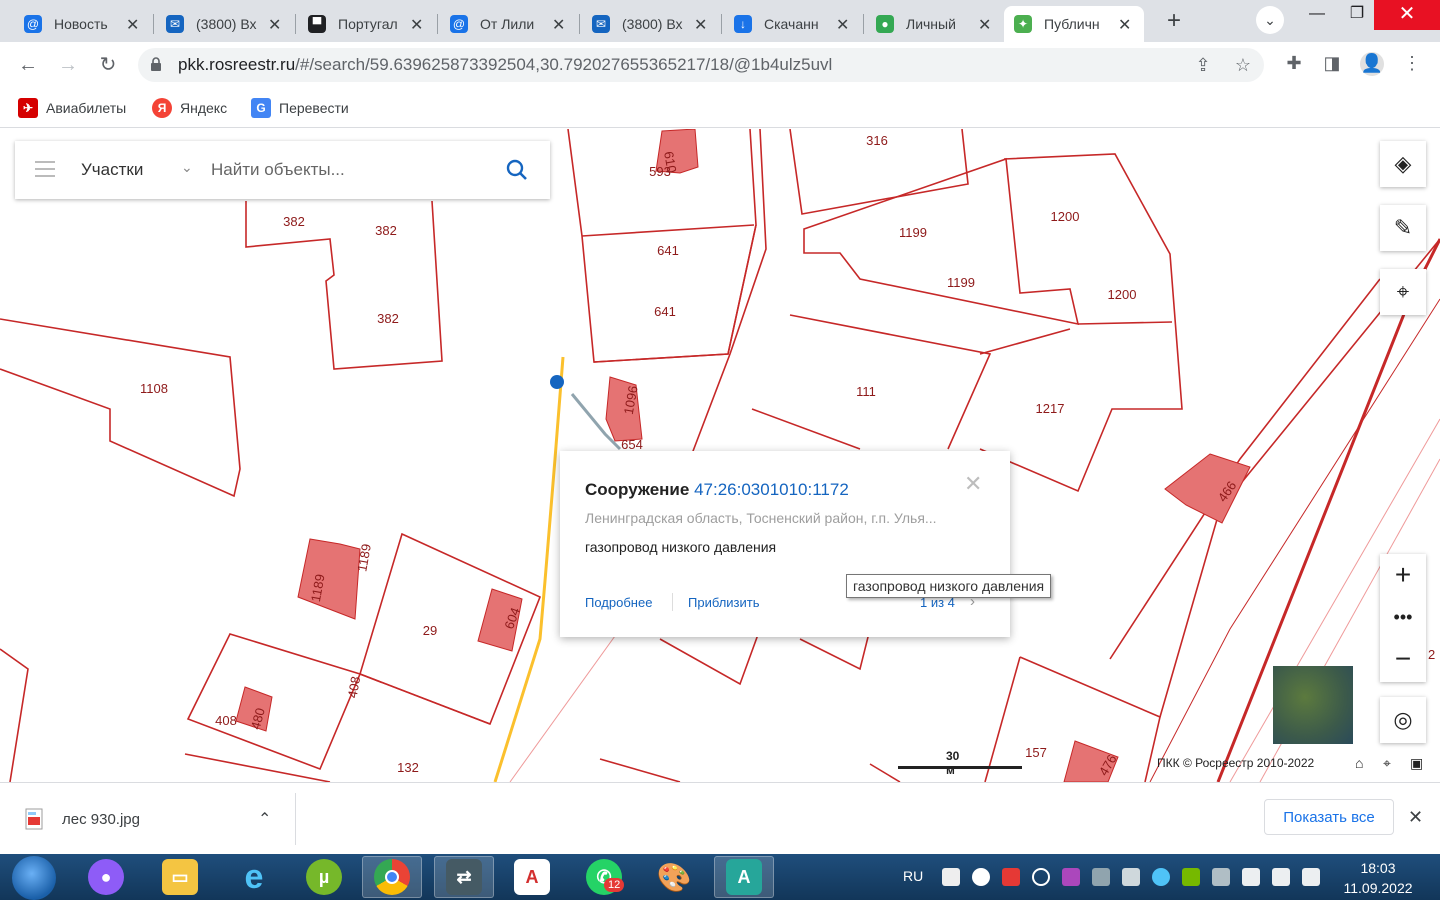  What do you see at coordinates (1270, 20) in the screenshot?
I see `tab-search-button: ⌄` at bounding box center [1270, 20].